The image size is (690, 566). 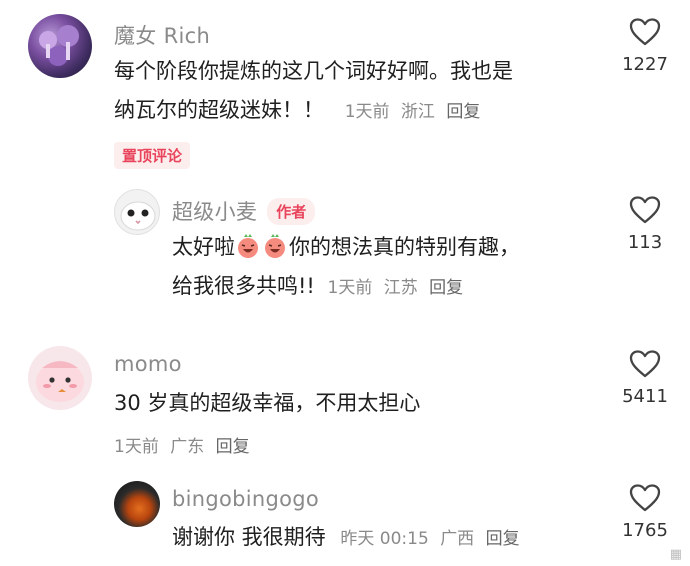 I want to click on comment-username: bingobingogo, so click(x=245, y=499).